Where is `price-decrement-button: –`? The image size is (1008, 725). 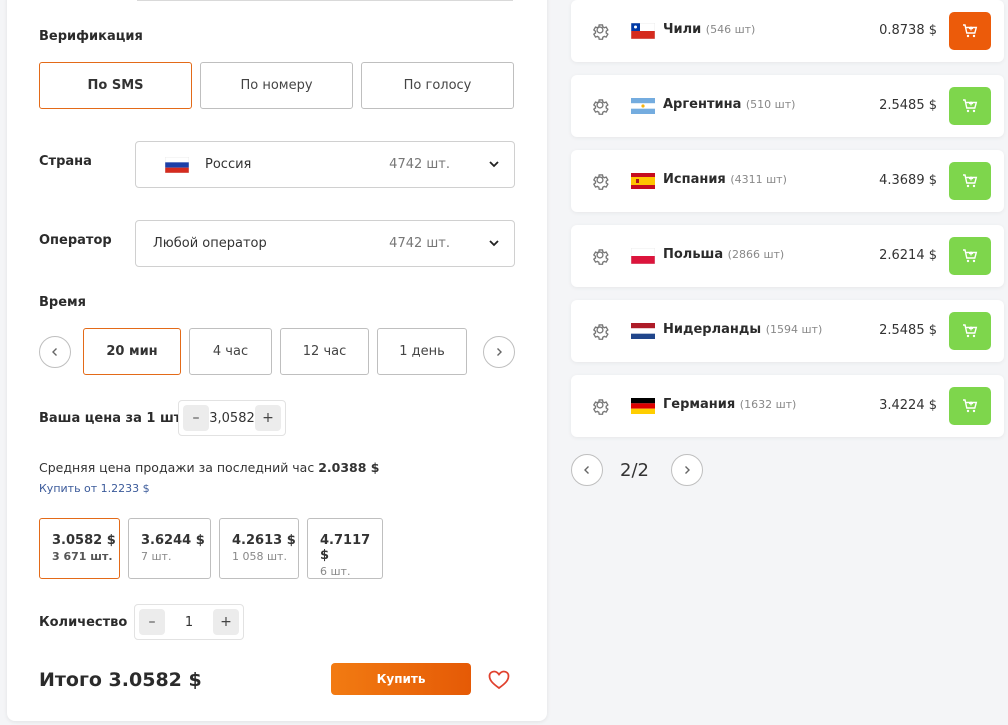
price-decrement-button: – is located at coordinates (196, 418).